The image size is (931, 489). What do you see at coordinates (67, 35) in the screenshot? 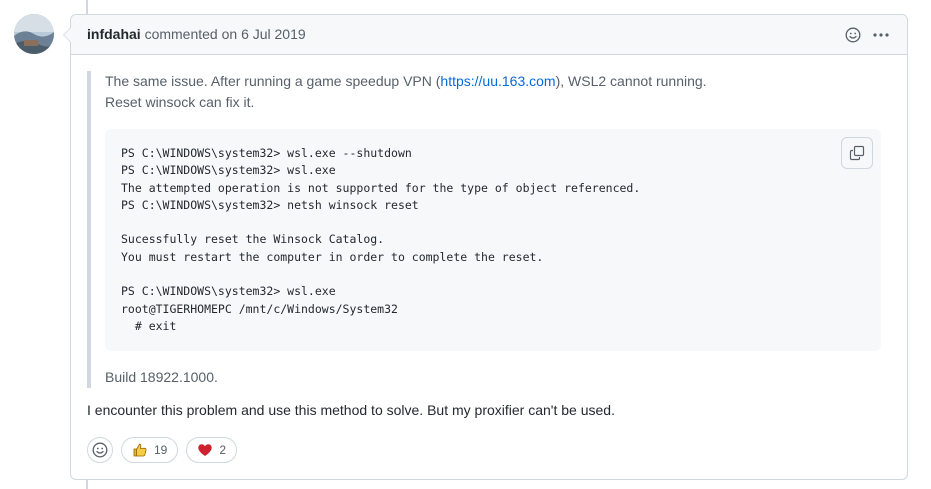
I see `comment-caret` at bounding box center [67, 35].